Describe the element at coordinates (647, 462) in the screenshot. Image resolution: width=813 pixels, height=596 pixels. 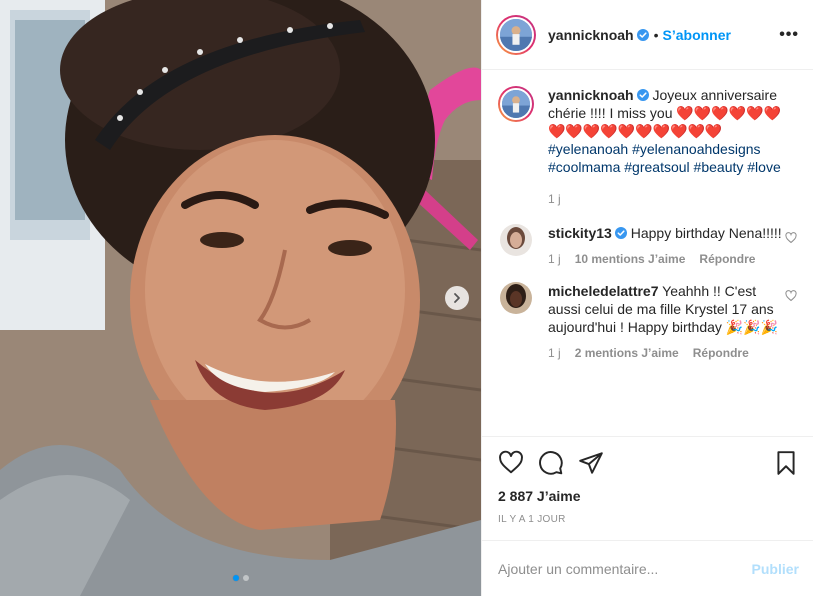
I see `action-bar` at that location.